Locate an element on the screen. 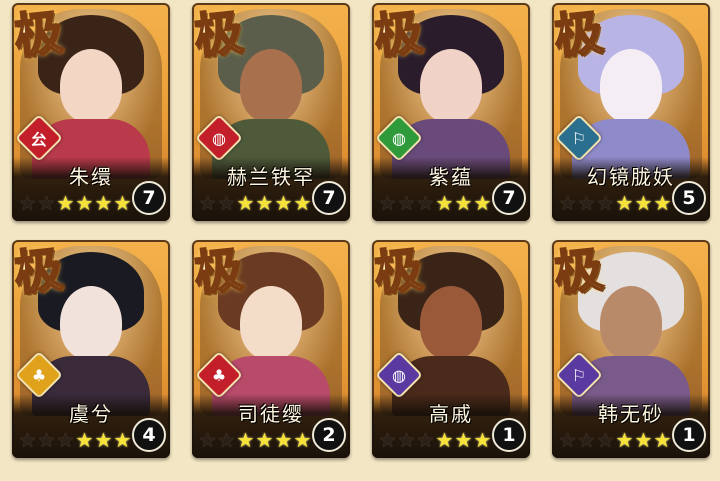 This screenshot has width=720, height=481. hero-count-badge: 4 is located at coordinates (149, 435).